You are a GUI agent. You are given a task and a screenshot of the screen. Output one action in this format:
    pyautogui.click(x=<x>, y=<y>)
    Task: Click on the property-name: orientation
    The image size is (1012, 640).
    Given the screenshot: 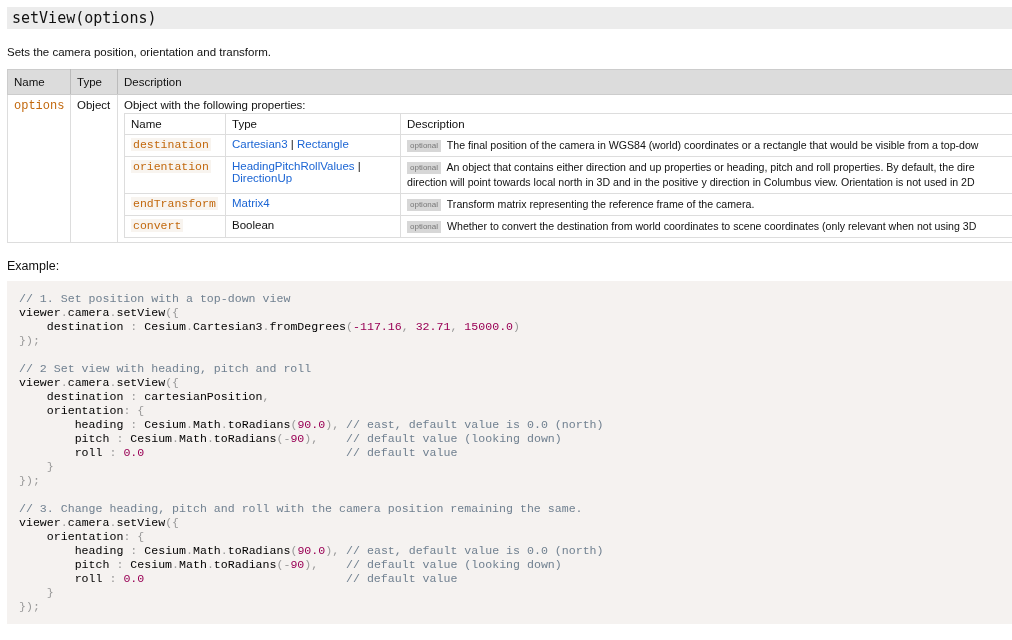 What is the action you would take?
    pyautogui.click(x=171, y=166)
    